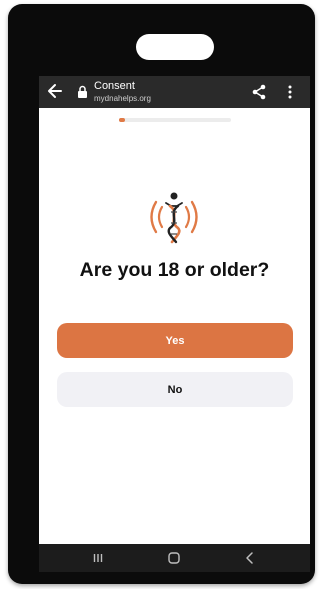  Describe the element at coordinates (175, 340) in the screenshot. I see `yes-button: Yes` at that location.